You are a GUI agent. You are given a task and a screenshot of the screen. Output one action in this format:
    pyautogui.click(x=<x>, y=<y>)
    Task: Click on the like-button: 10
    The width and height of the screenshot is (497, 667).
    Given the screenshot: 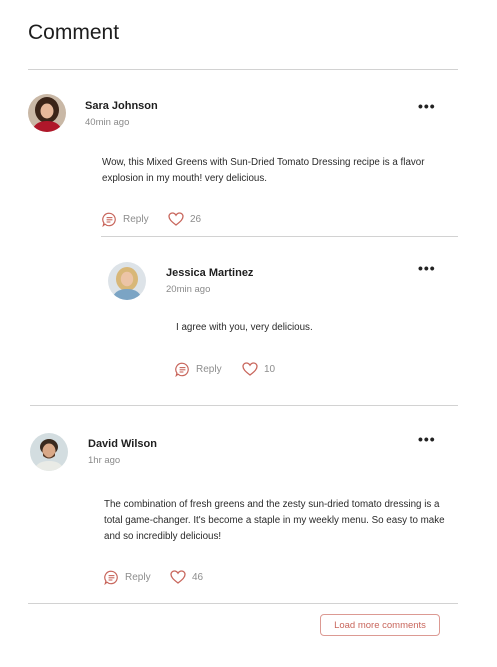 What is the action you would take?
    pyautogui.click(x=258, y=369)
    